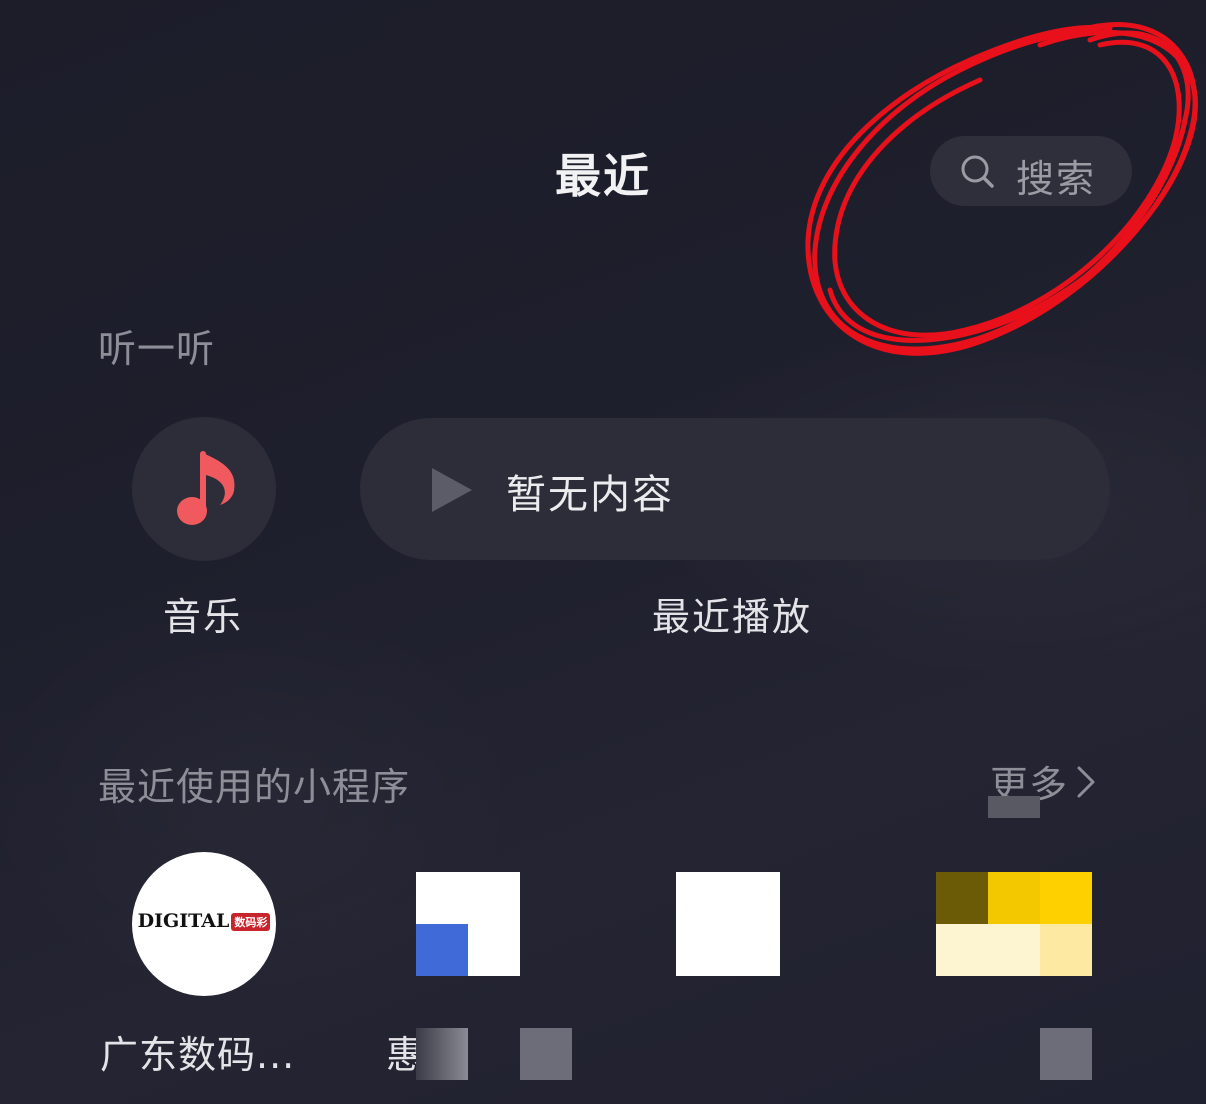  I want to click on search-icon, so click(978, 172).